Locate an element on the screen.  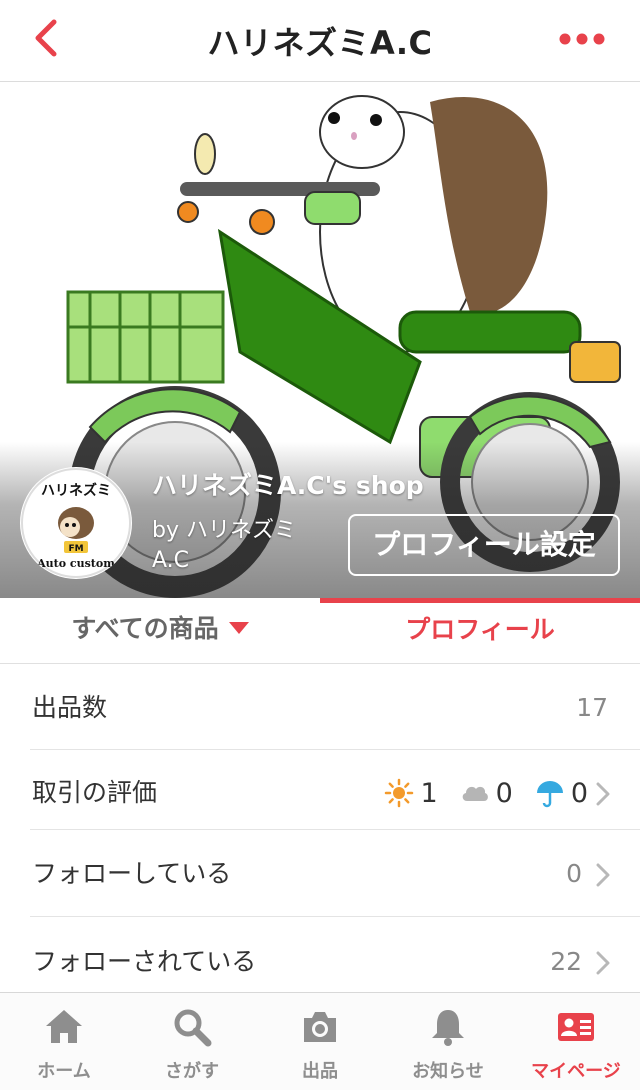
nav-sell: 出品 is located at coordinates (320, 1041).